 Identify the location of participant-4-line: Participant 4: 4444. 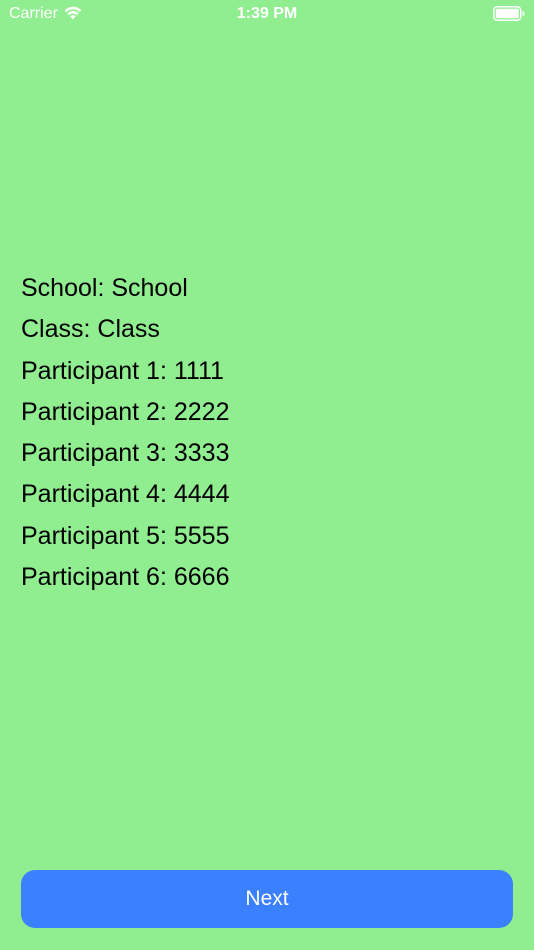
(125, 494).